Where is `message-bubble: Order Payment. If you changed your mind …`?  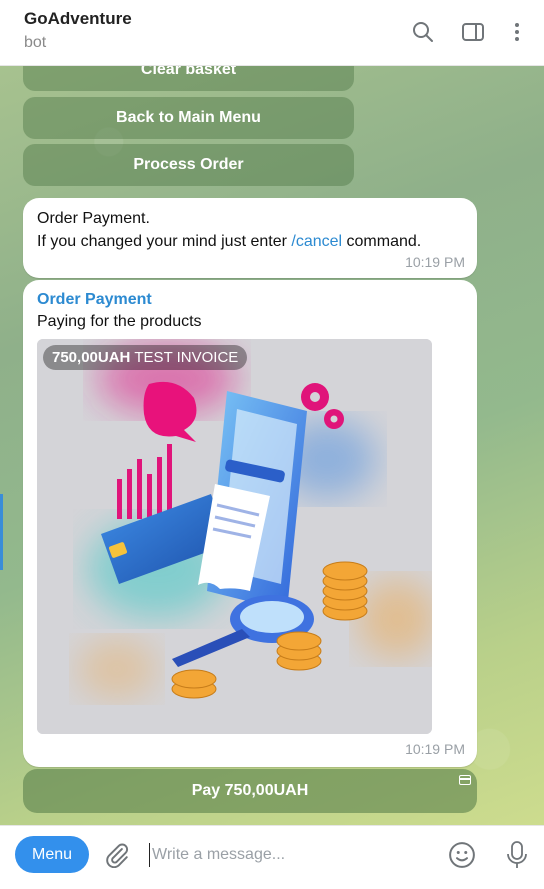 message-bubble: Order Payment. If you changed your mind … is located at coordinates (250, 238).